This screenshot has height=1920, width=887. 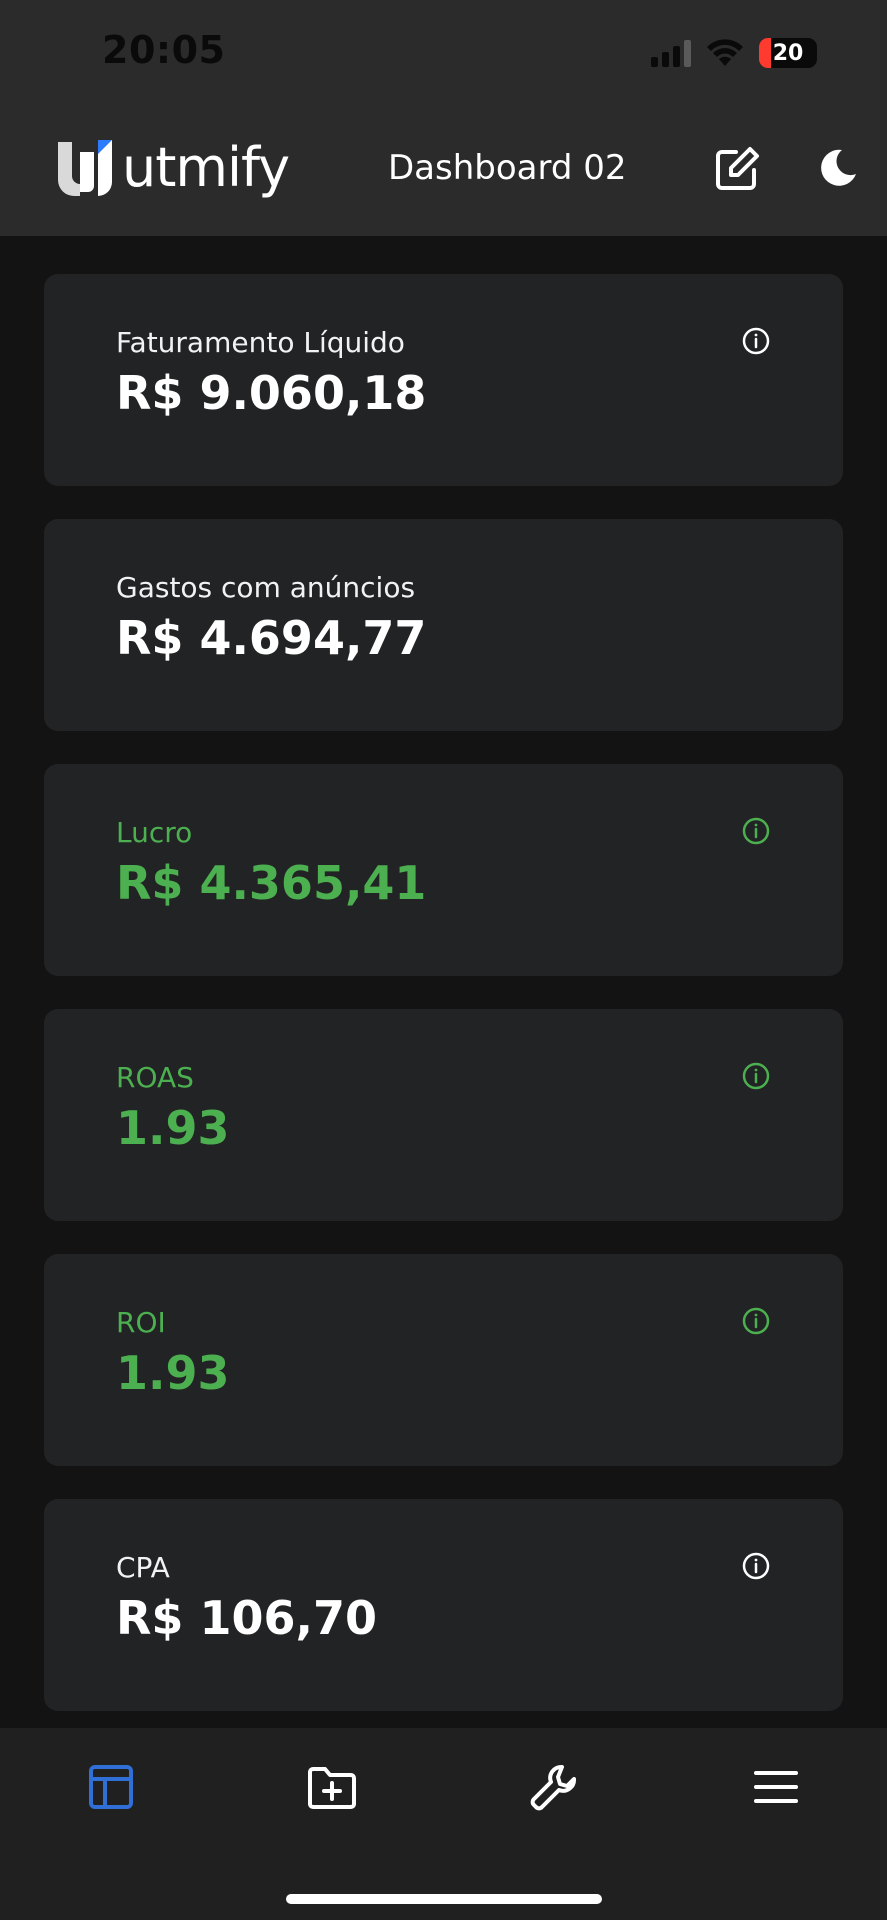 I want to click on card-roi: ROI 1.93, so click(x=443, y=1360).